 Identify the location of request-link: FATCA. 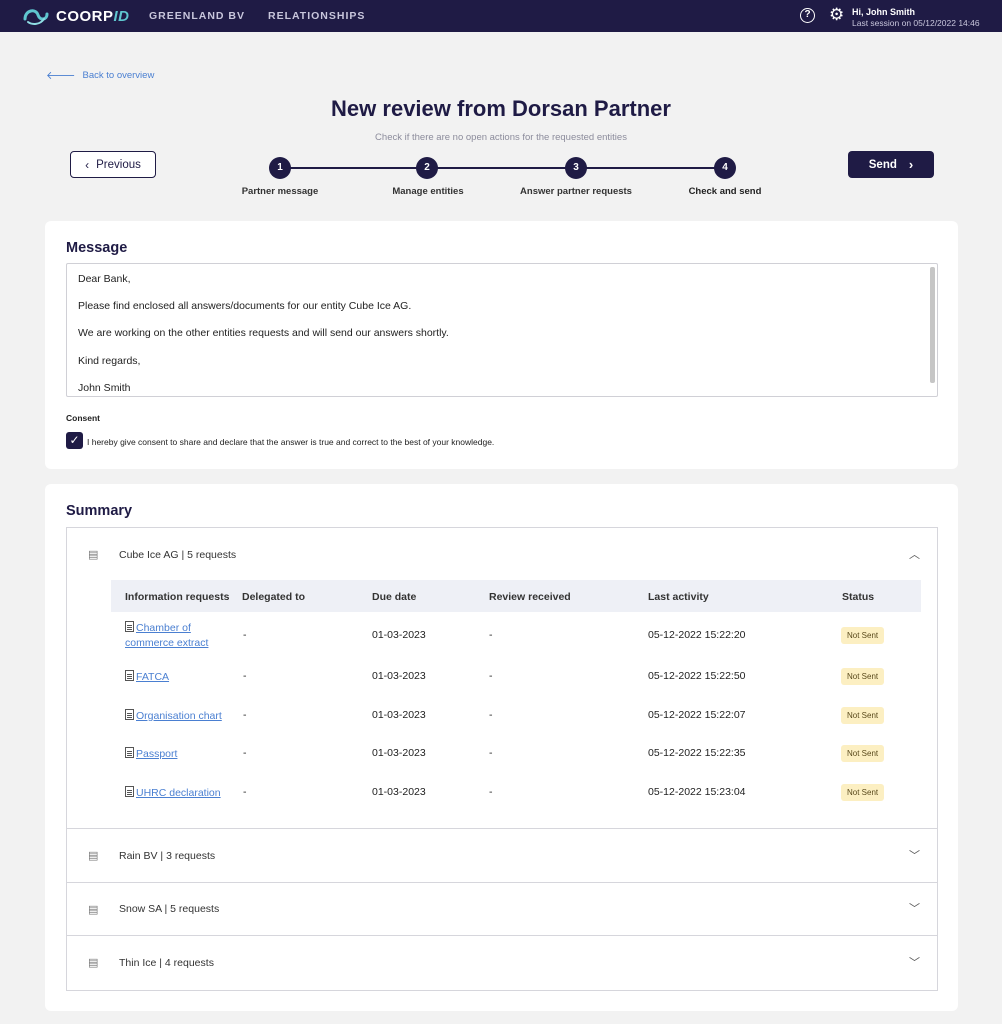
(147, 676).